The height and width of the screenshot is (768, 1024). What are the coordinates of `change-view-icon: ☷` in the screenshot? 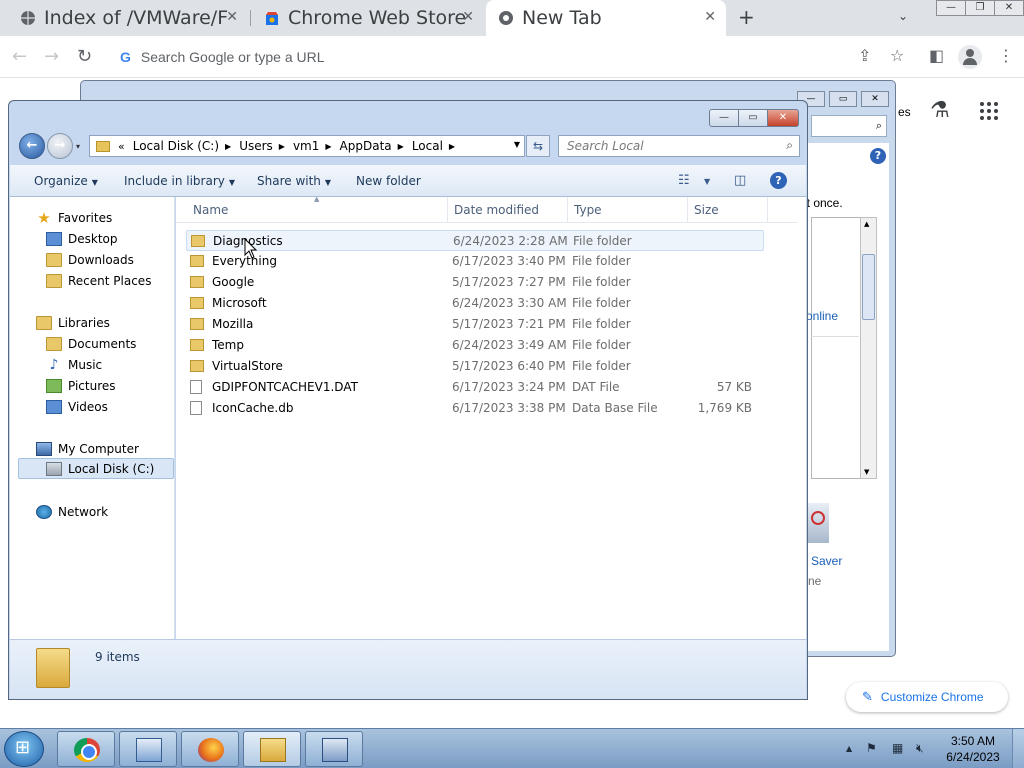 It's located at (684, 180).